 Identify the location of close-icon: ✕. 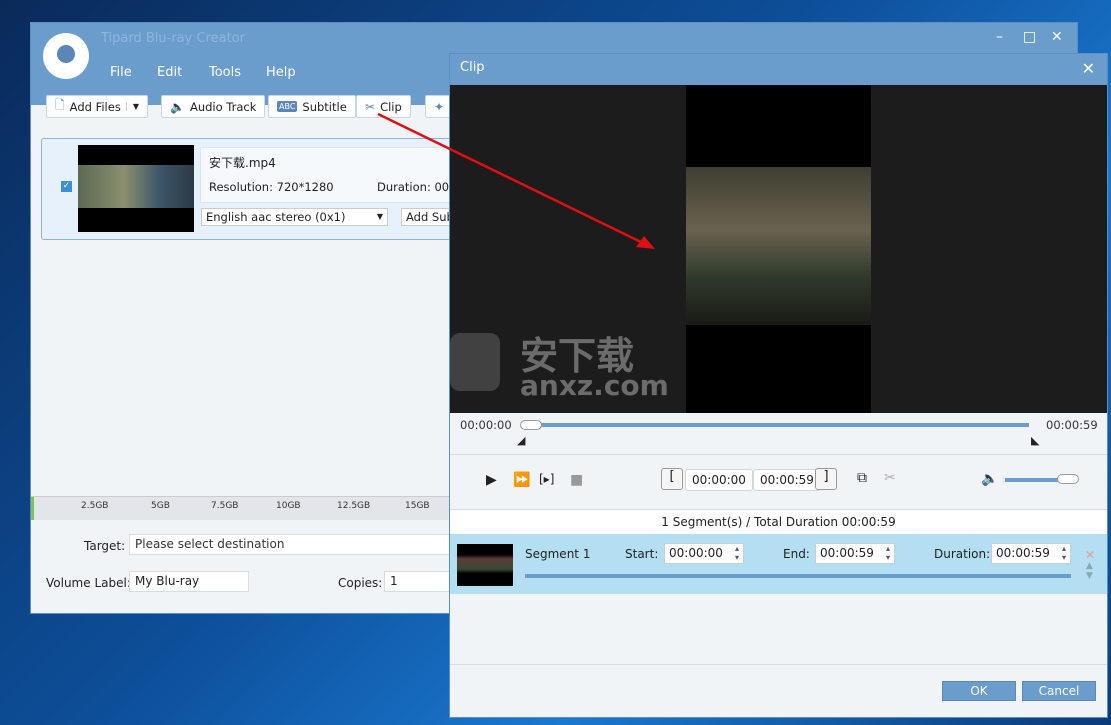
(1088, 68).